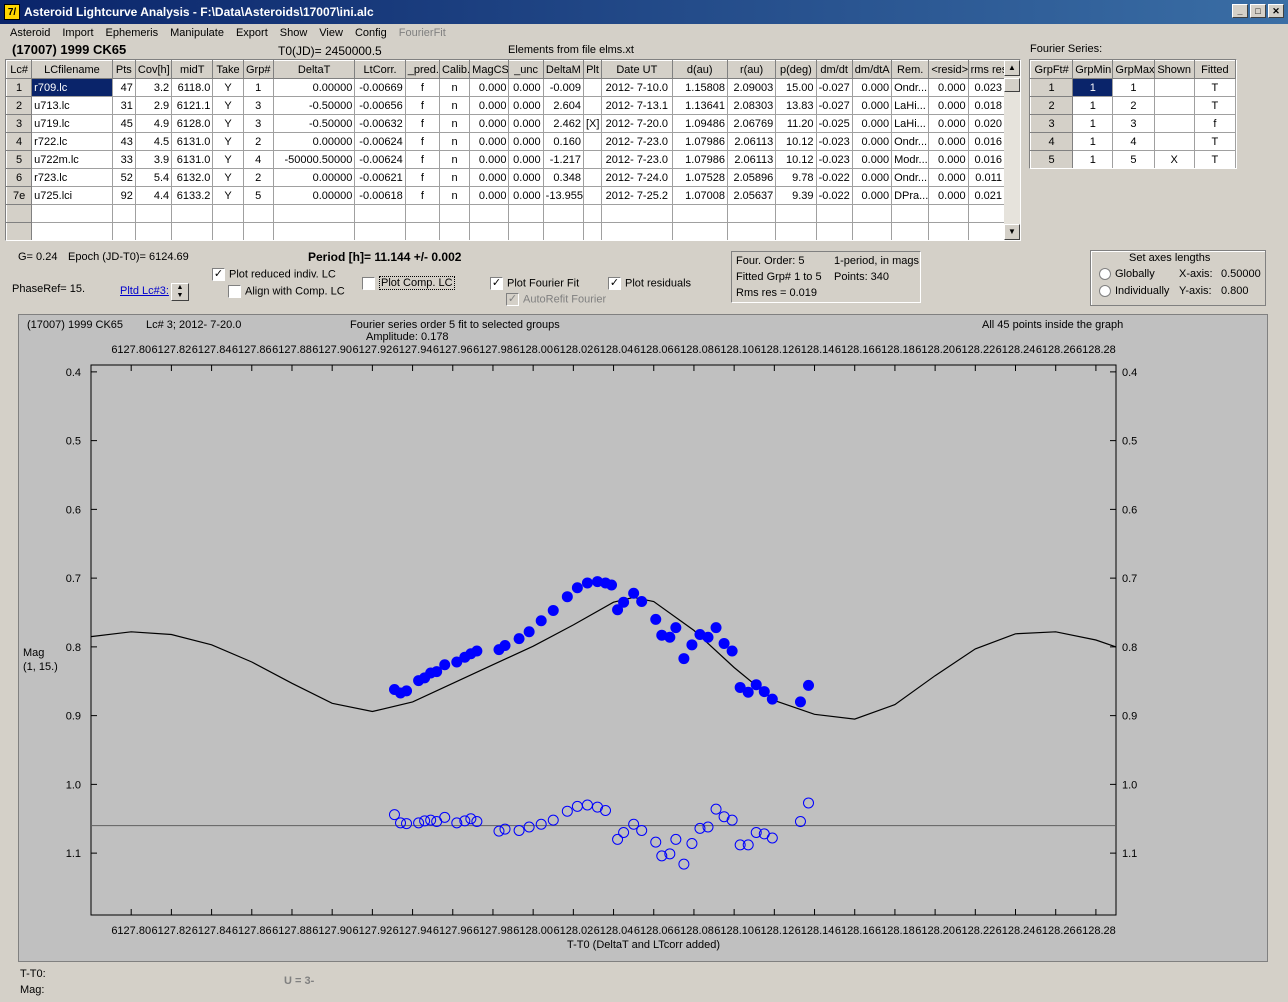  Describe the element at coordinates (72, 69) in the screenshot. I see `lc-col-header: LCfilename` at that location.